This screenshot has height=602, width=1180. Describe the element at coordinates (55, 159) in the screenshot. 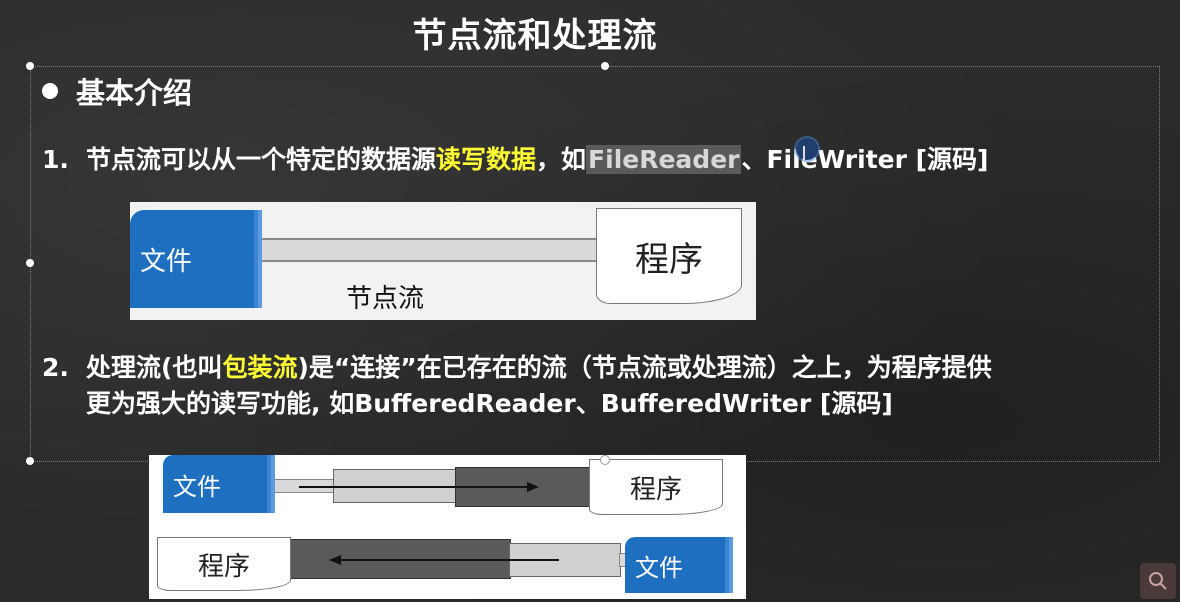

I see `item-number: 1.` at that location.